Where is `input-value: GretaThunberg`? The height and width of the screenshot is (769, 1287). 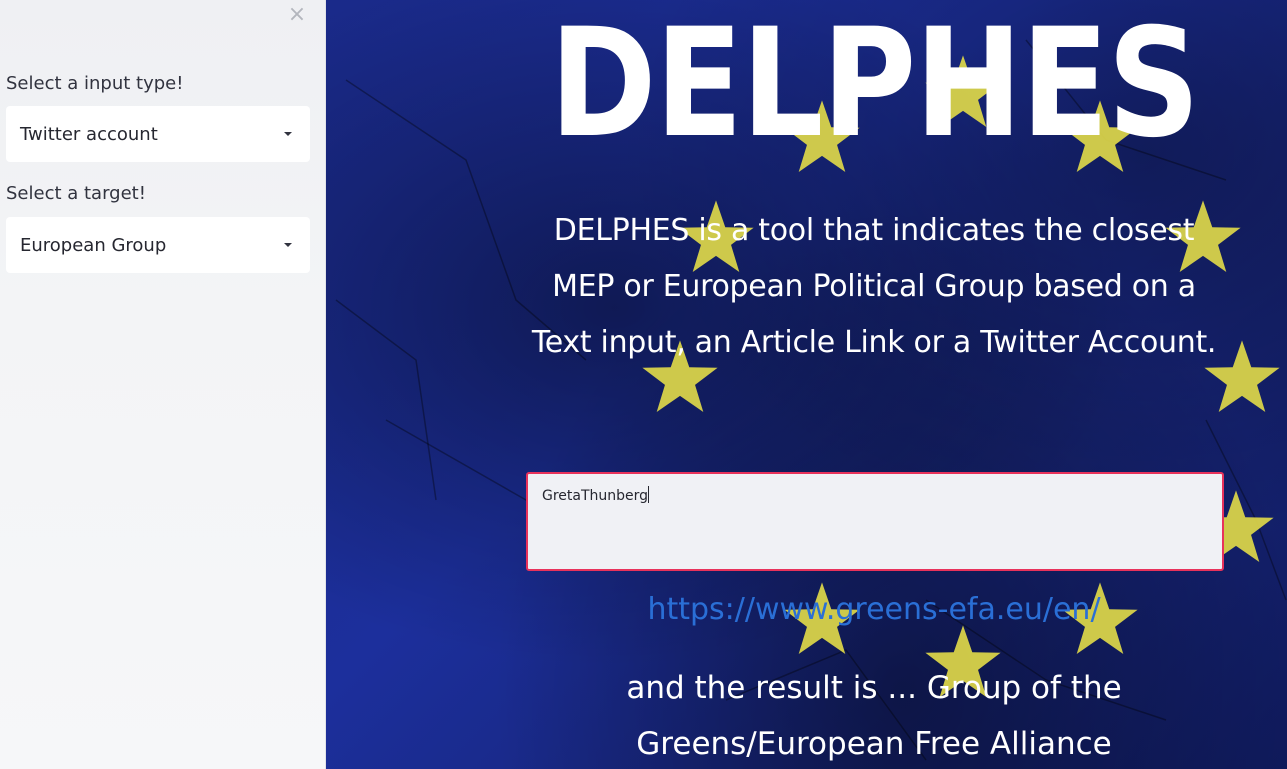
input-value: GretaThunberg is located at coordinates (595, 496).